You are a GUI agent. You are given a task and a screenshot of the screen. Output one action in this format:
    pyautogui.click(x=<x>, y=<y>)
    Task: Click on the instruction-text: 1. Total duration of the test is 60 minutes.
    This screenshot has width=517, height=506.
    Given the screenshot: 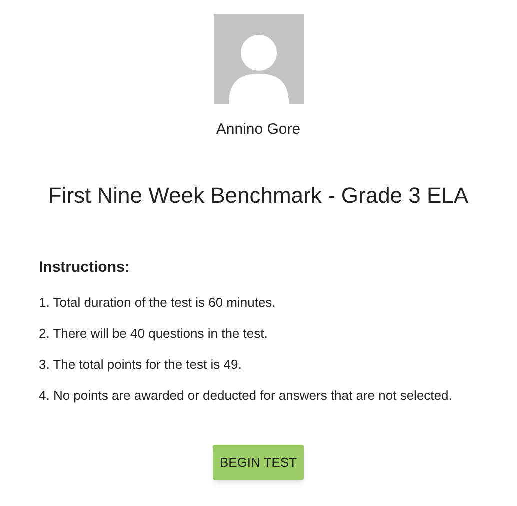 What is the action you would take?
    pyautogui.click(x=158, y=303)
    